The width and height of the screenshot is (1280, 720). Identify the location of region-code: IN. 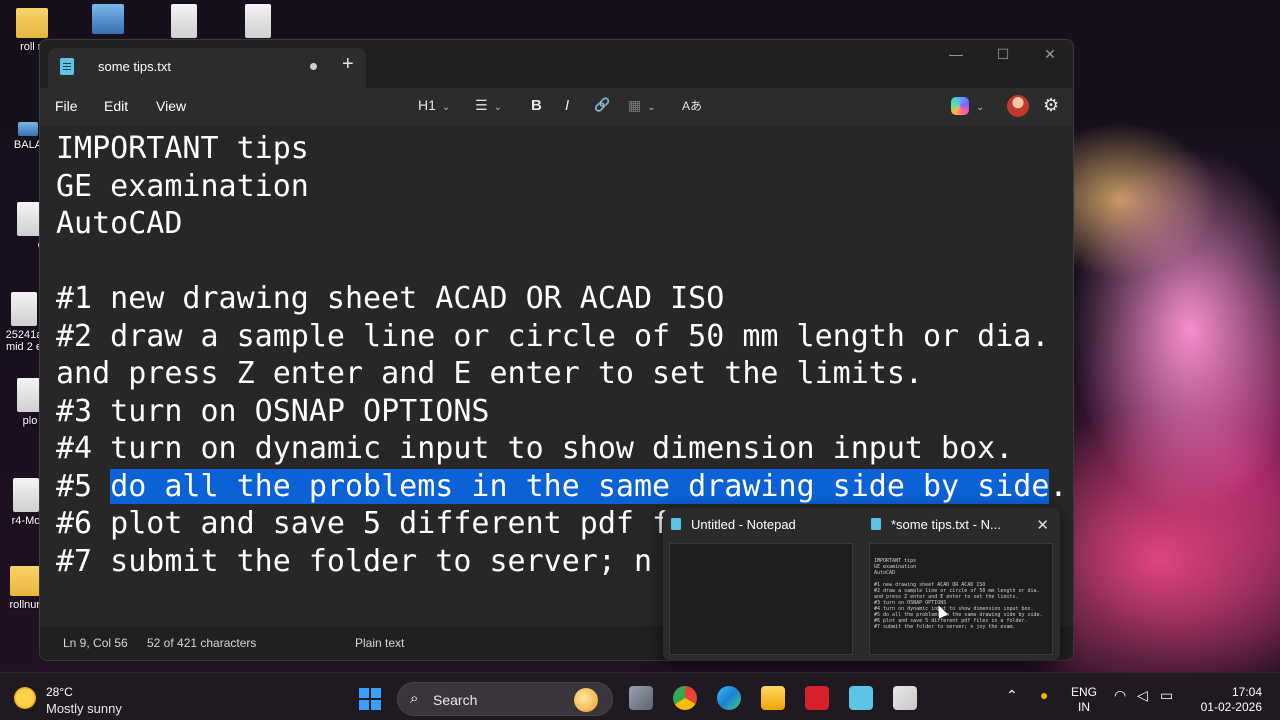
(1084, 707).